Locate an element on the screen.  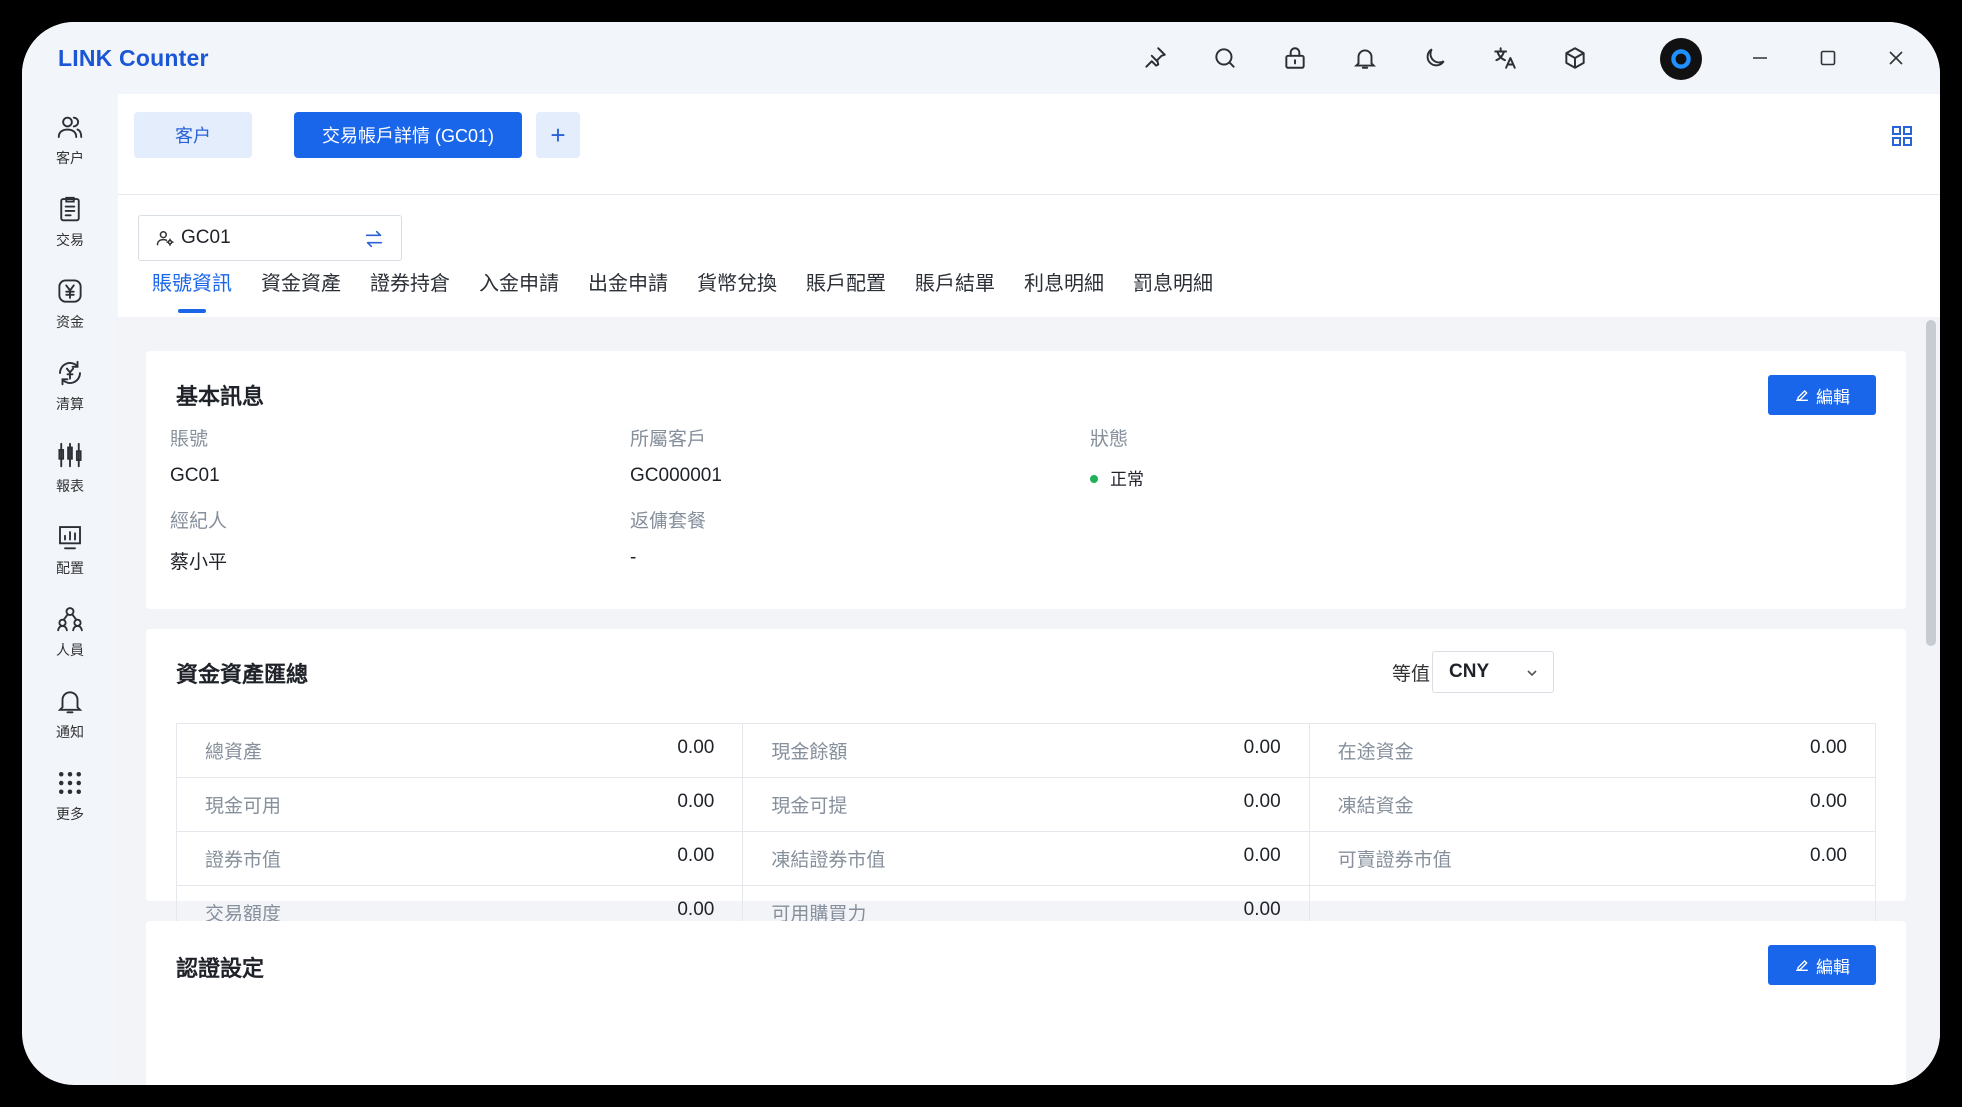
sidebar-item-notify: 通知 is located at coordinates (70, 726).